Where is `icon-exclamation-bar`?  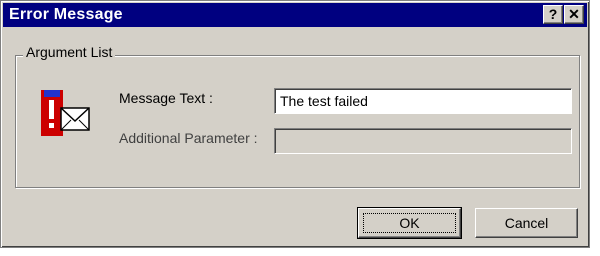
icon-exclamation-bar is located at coordinates (51, 109).